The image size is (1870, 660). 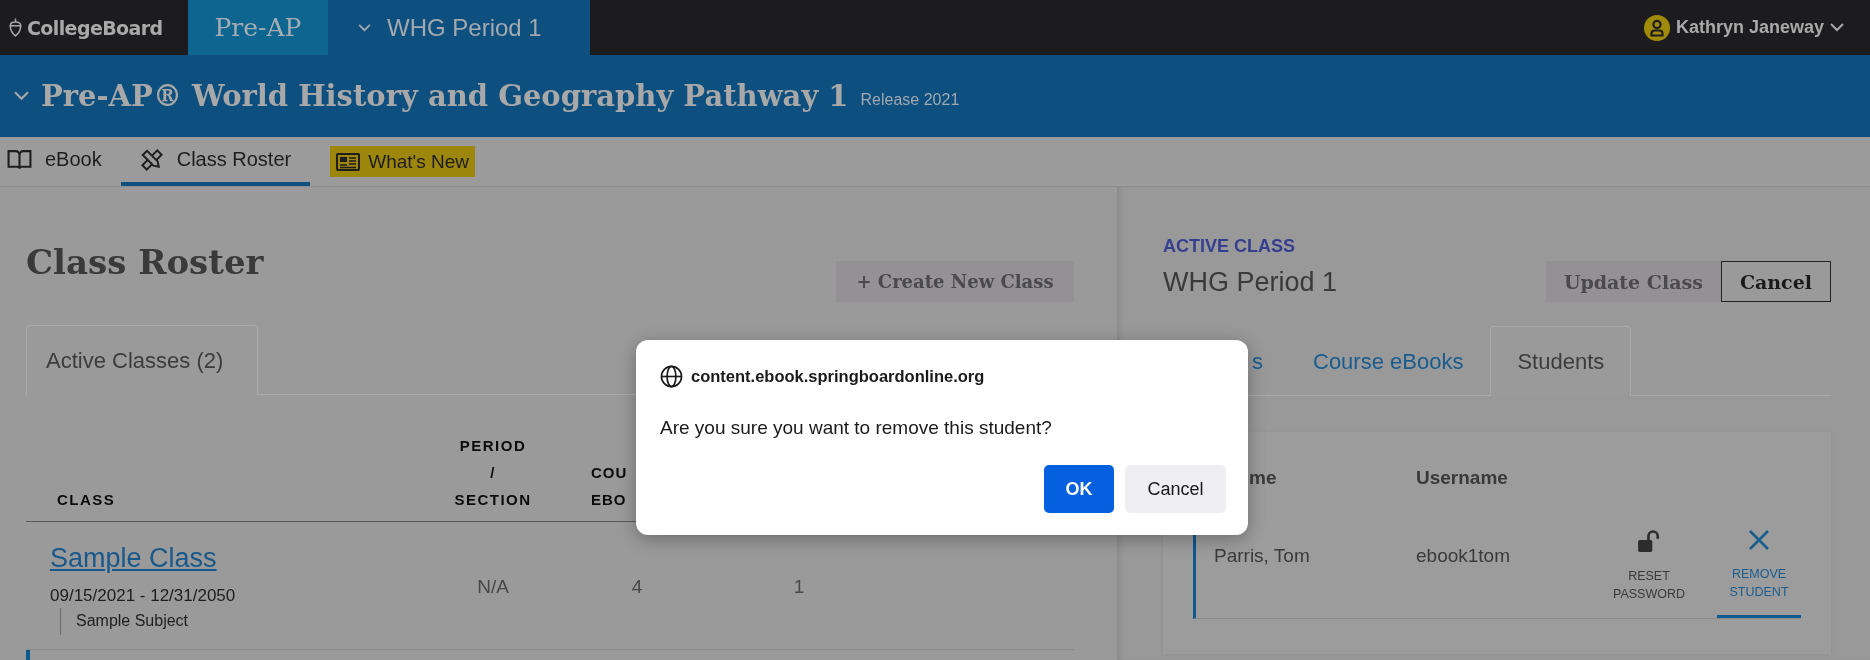 What do you see at coordinates (1268, 361) in the screenshot?
I see `class-detail-tab: s` at bounding box center [1268, 361].